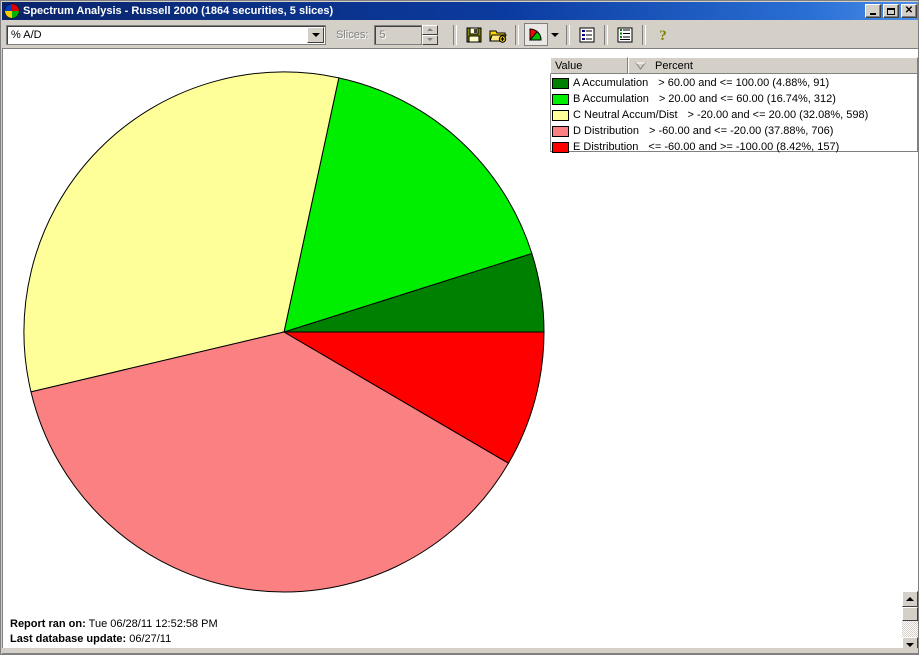  I want to click on slices-decrement-button, so click(430, 39).